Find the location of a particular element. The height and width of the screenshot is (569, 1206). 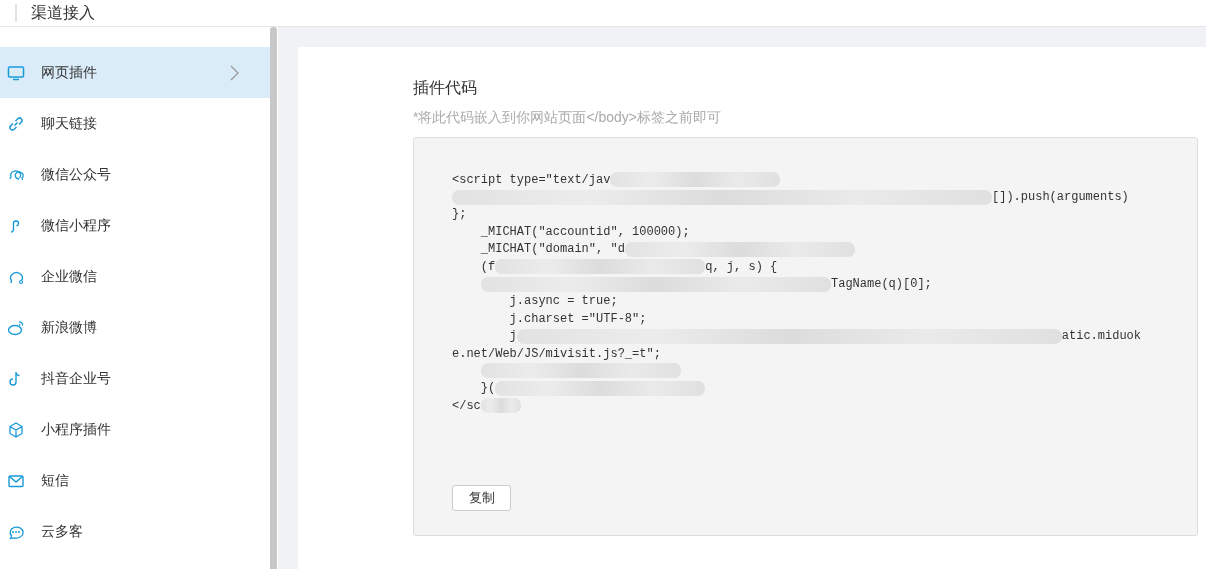

code-text: _MICHAT("domain", "d is located at coordinates (552, 249).